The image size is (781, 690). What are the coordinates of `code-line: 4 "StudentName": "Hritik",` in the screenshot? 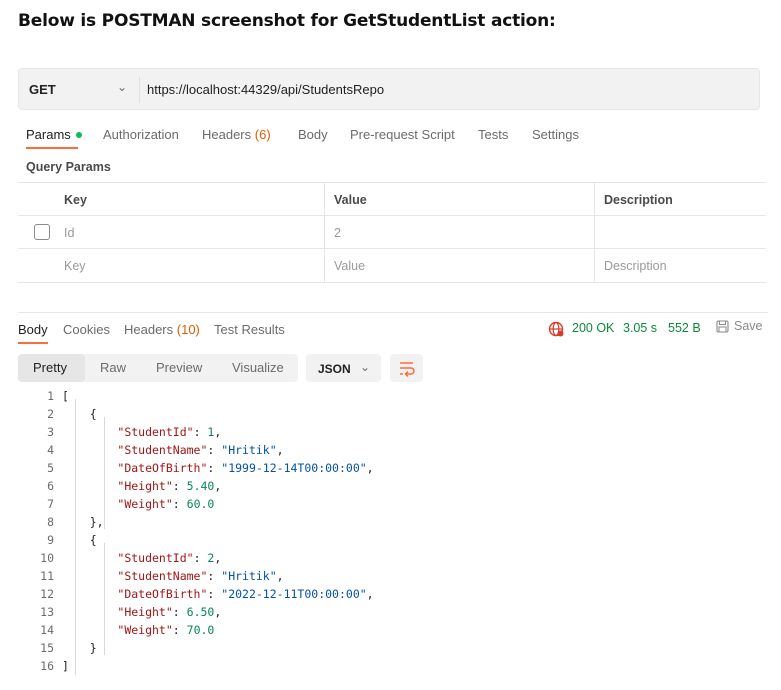 It's located at (368, 451).